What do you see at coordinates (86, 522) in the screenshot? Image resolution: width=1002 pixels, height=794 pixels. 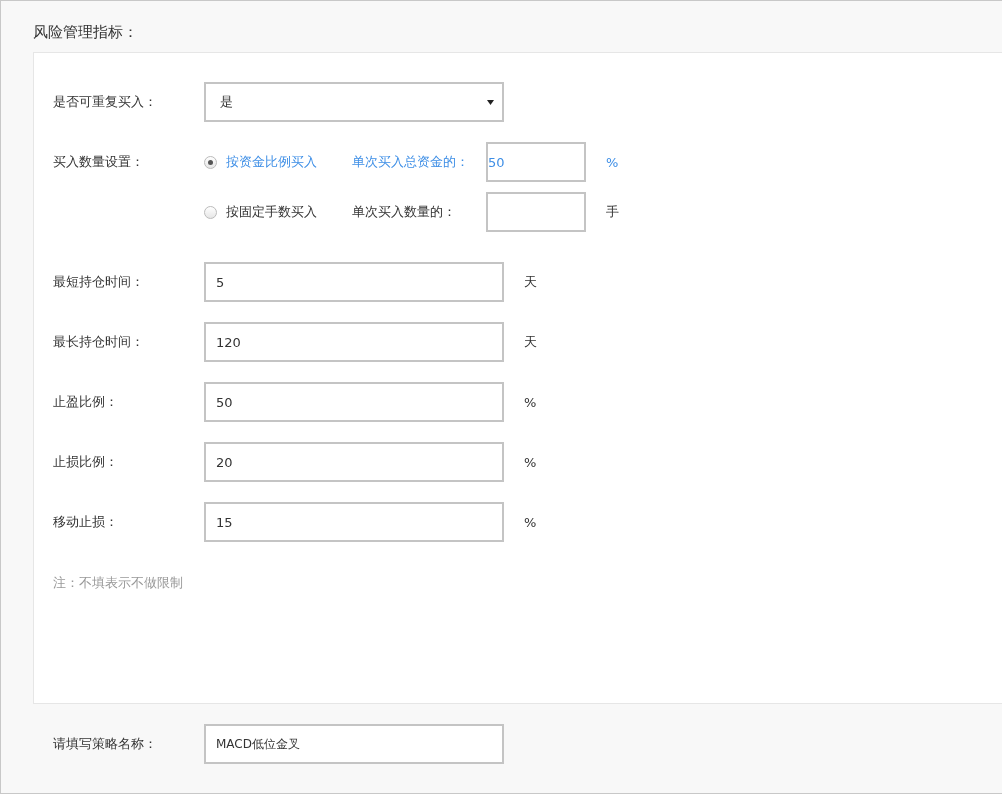 I see `field-label: 移动止损：` at bounding box center [86, 522].